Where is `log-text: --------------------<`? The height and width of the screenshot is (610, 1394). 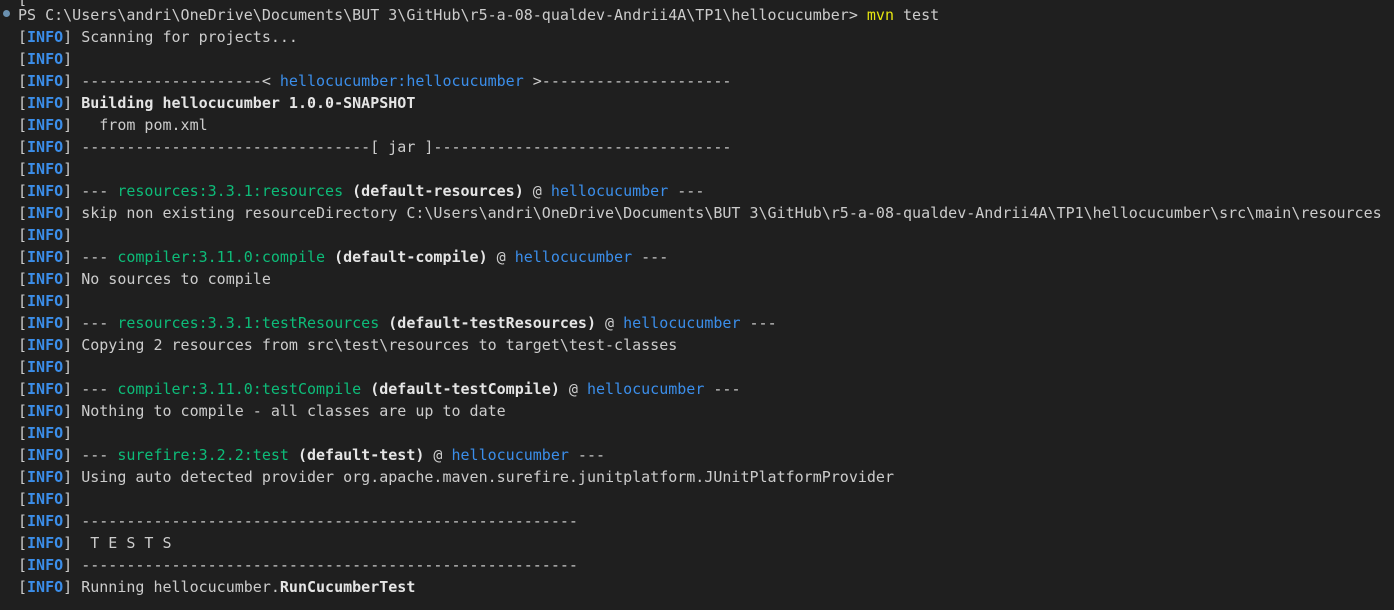
log-text: --------------------< is located at coordinates (180, 81).